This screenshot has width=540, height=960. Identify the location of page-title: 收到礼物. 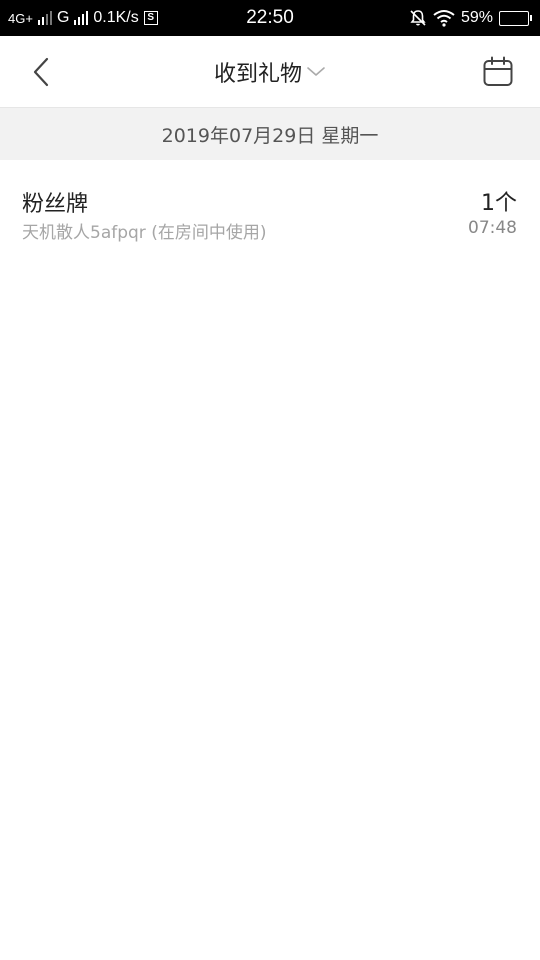
(257, 74).